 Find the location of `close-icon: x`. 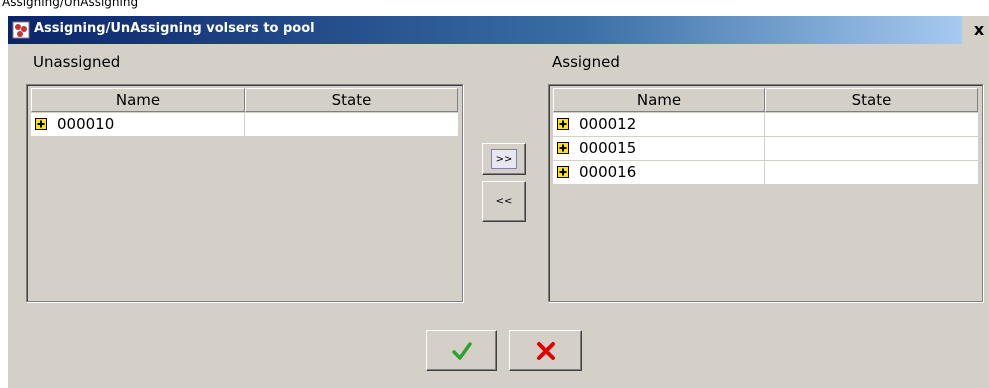

close-icon: x is located at coordinates (979, 29).